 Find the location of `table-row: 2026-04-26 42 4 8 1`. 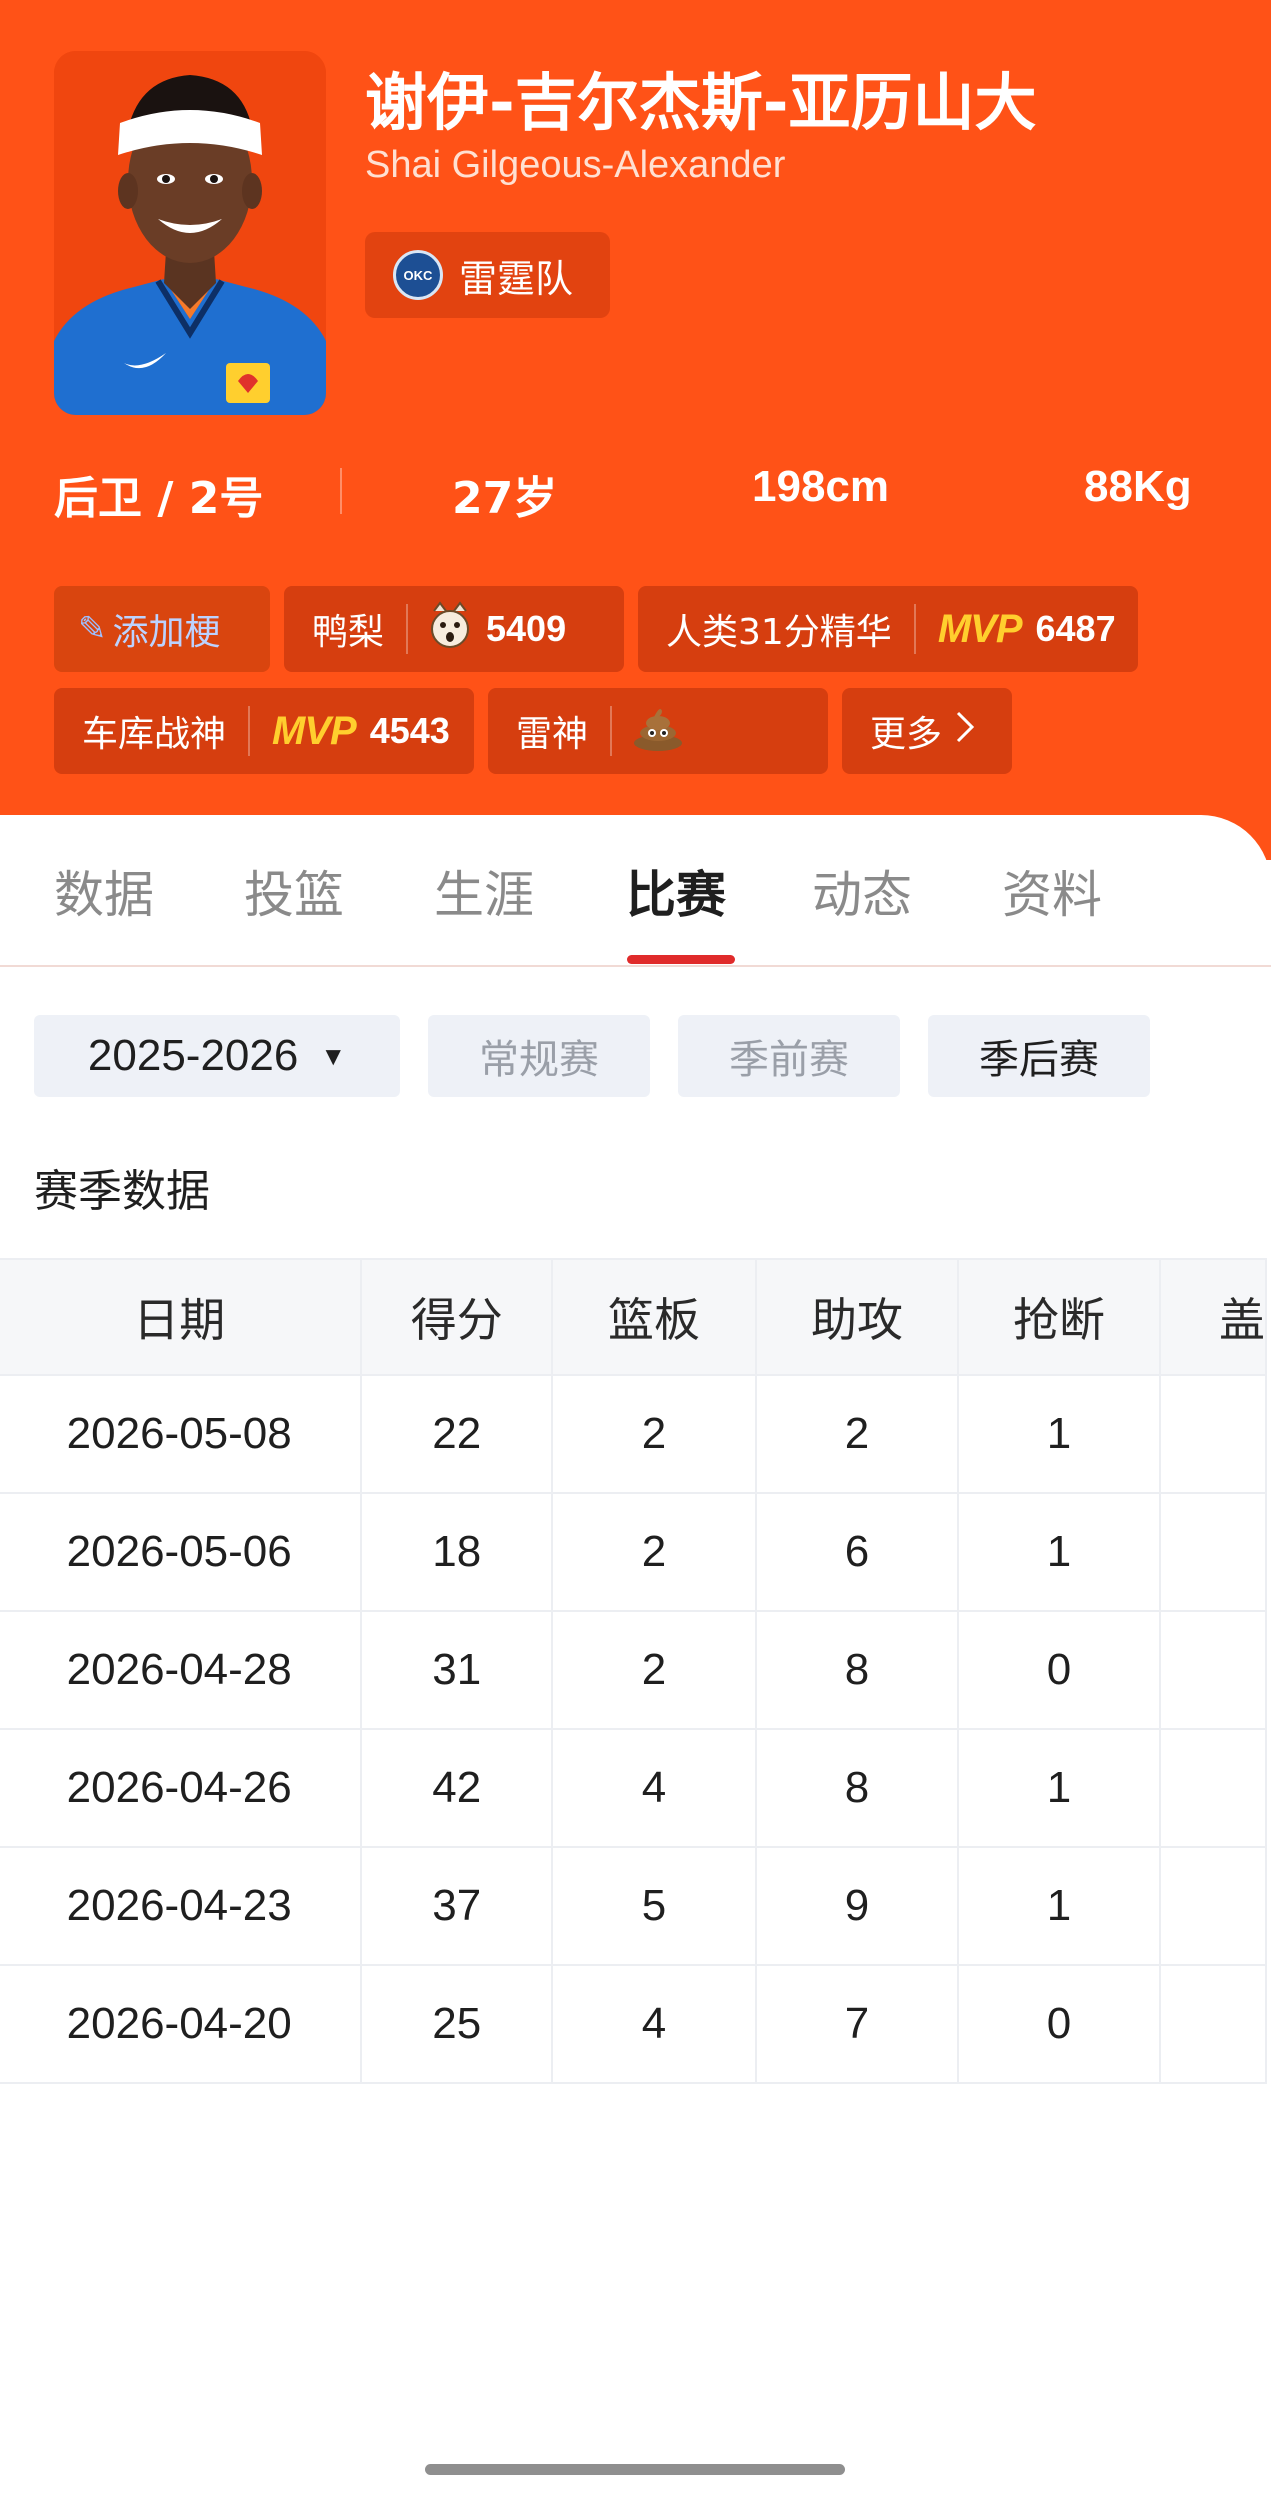

table-row: 2026-04-26 42 4 8 1 is located at coordinates (634, 1788).